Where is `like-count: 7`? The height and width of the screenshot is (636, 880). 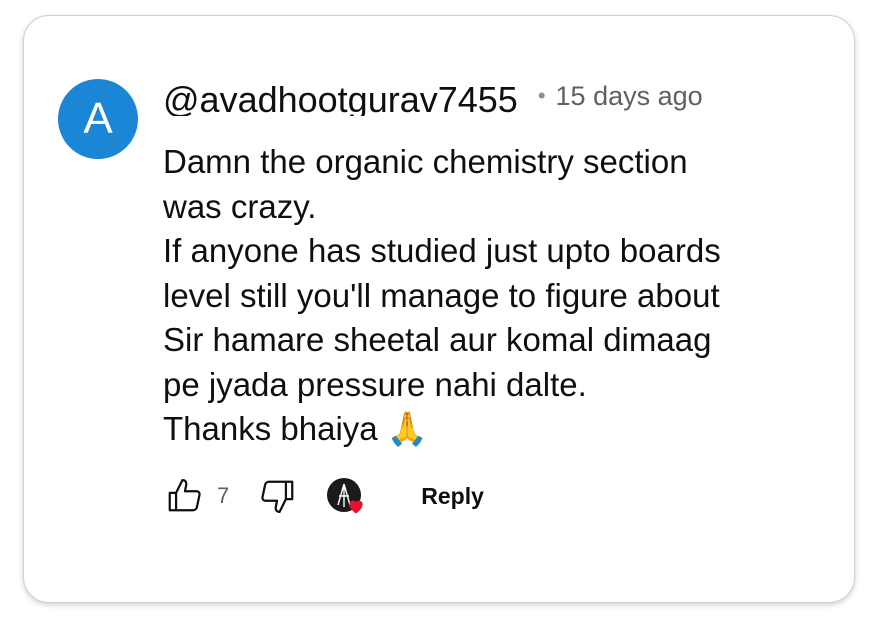
like-count: 7 is located at coordinates (223, 495).